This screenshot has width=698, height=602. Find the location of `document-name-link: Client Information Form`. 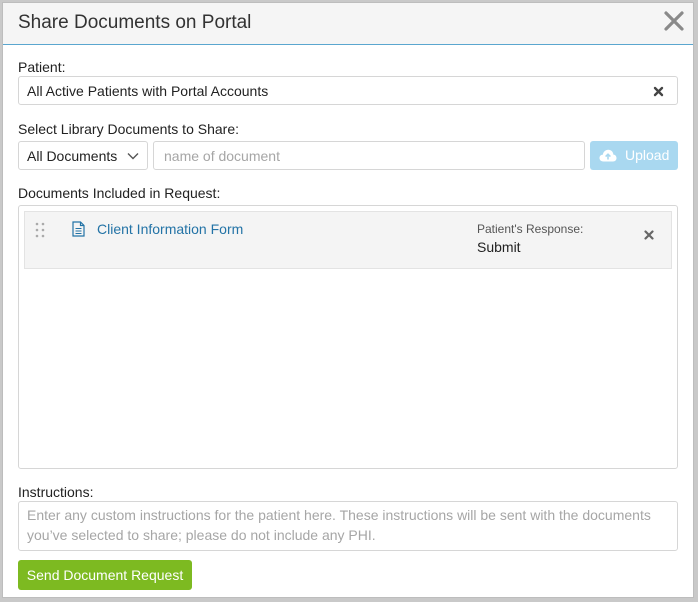

document-name-link: Client Information Form is located at coordinates (170, 229).